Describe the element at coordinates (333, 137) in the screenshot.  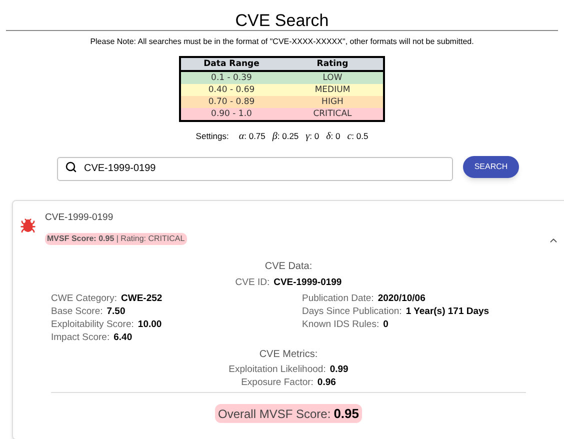
I see `setting-value: δ: 0` at that location.